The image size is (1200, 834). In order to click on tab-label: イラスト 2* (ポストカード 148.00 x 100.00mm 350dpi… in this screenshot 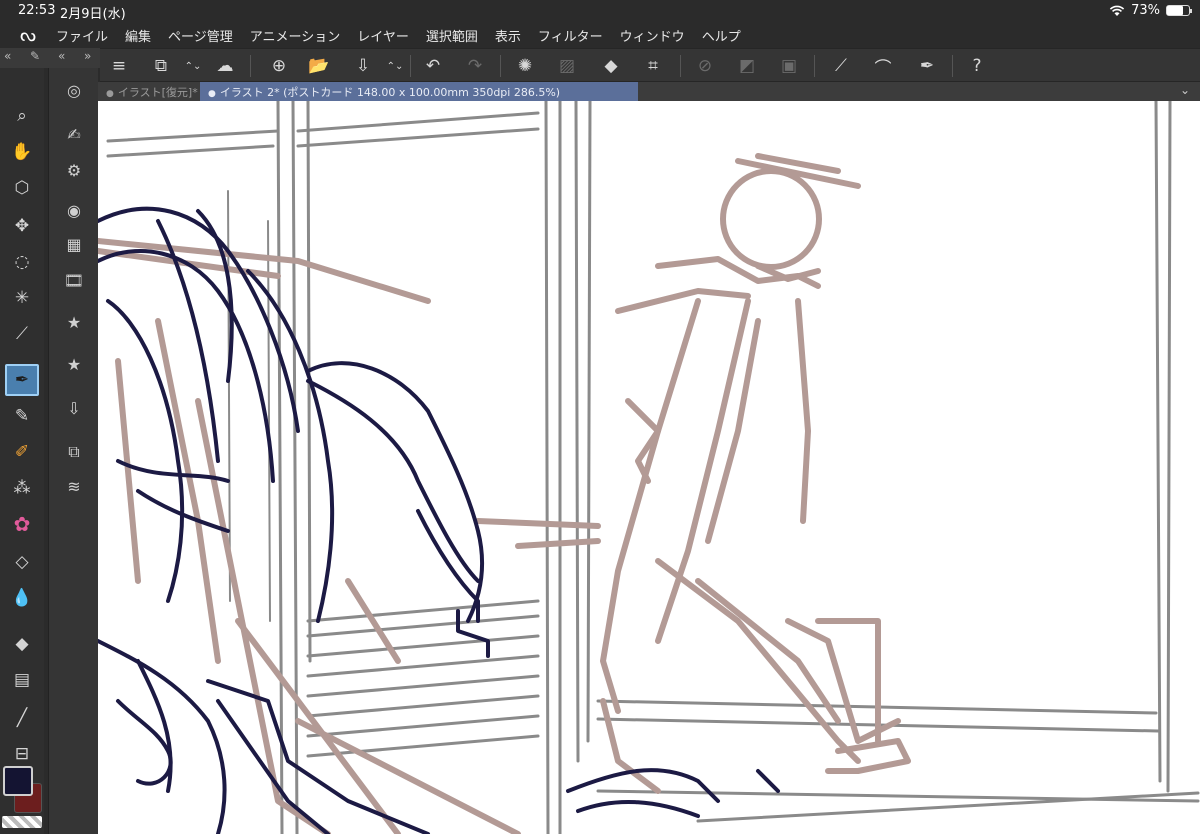, I will do `click(390, 92)`.